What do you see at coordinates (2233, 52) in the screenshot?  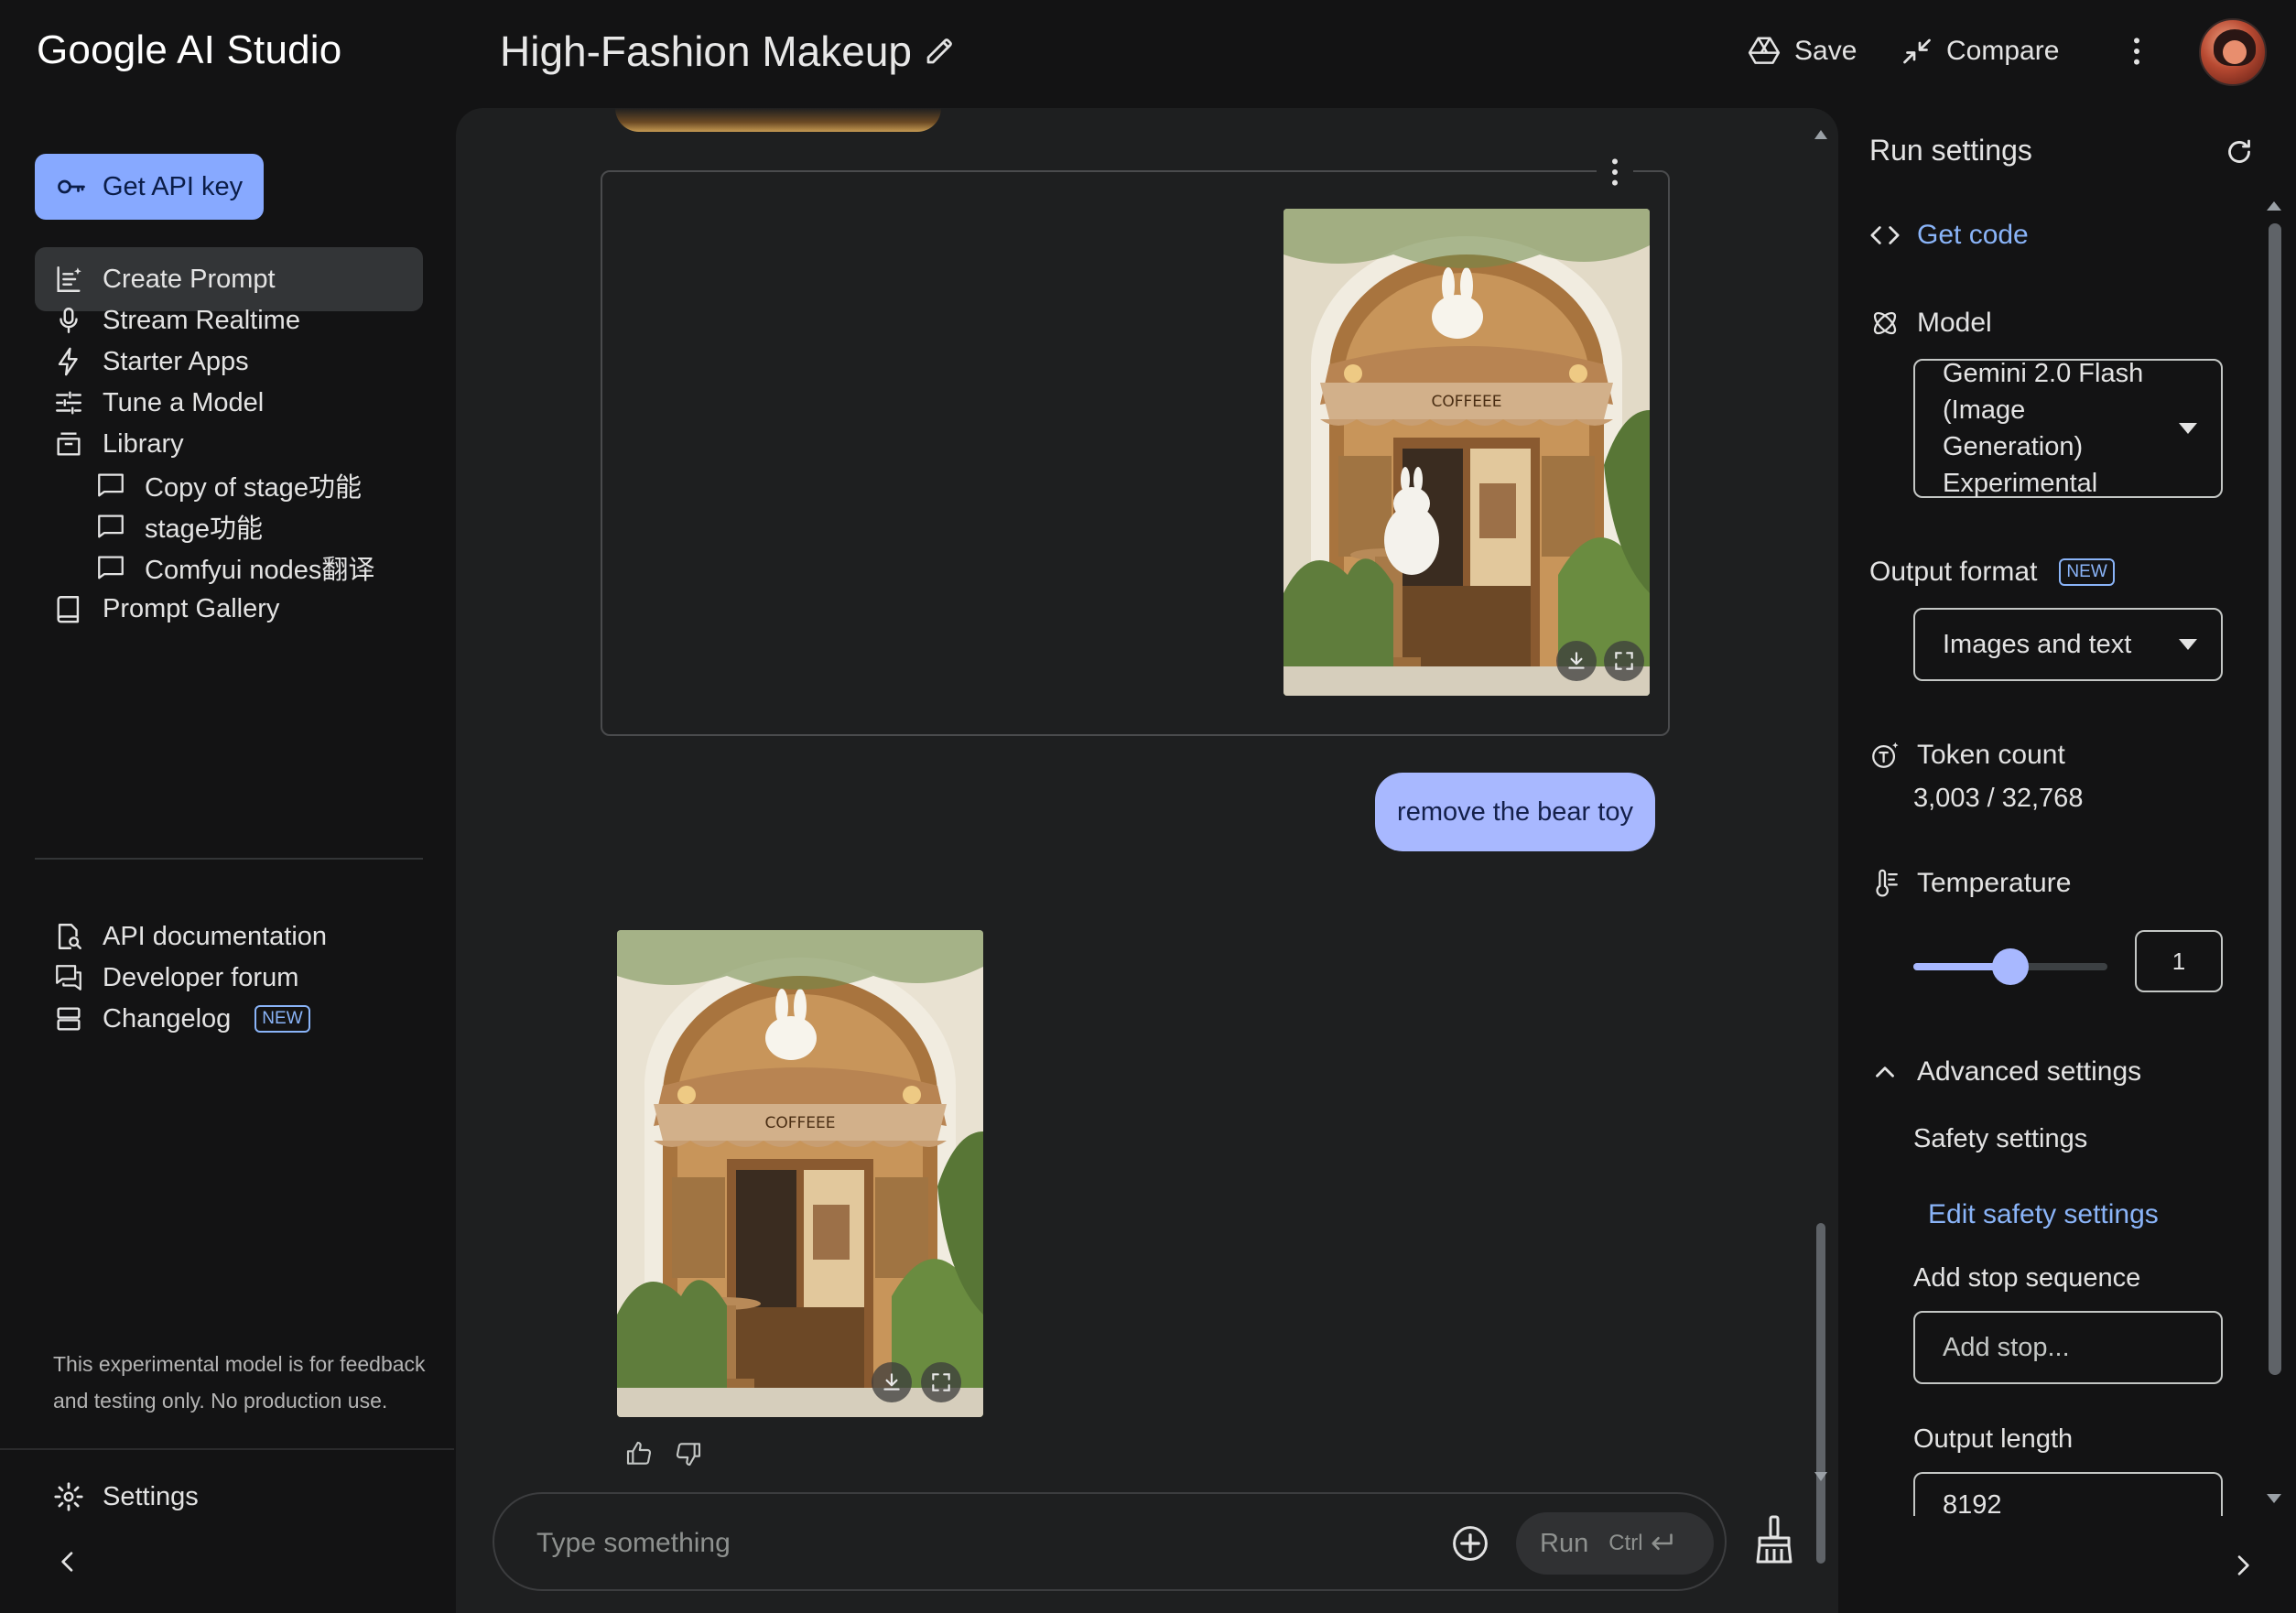 I see `avatar` at bounding box center [2233, 52].